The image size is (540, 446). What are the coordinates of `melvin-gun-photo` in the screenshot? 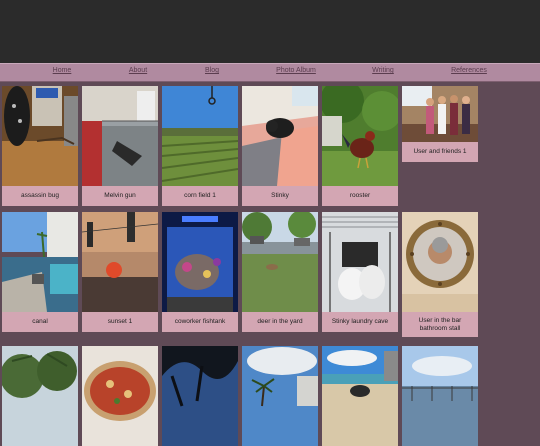 It's located at (120, 136).